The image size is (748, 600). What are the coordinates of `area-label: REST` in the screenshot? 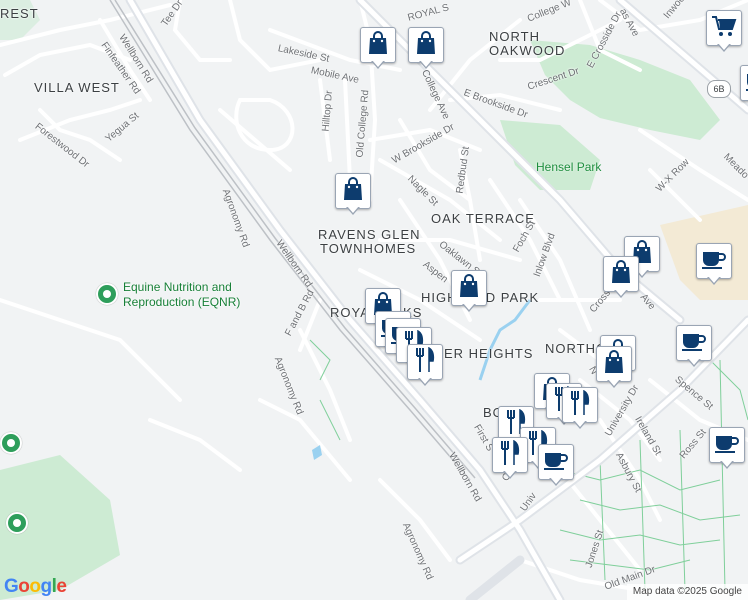 It's located at (19, 13).